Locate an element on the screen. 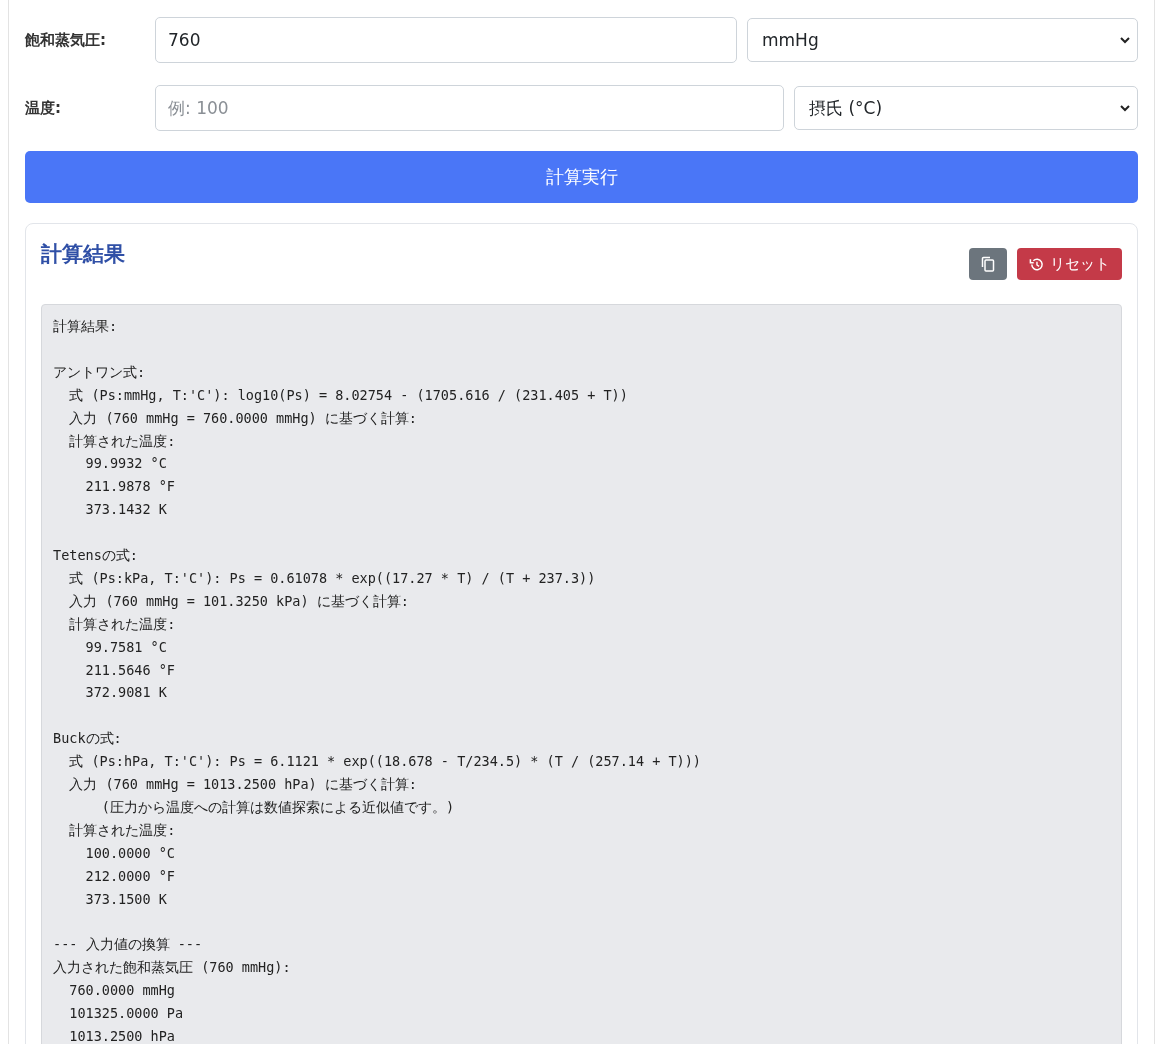  output-line: --- 入力値の換算 --- is located at coordinates (128, 945).